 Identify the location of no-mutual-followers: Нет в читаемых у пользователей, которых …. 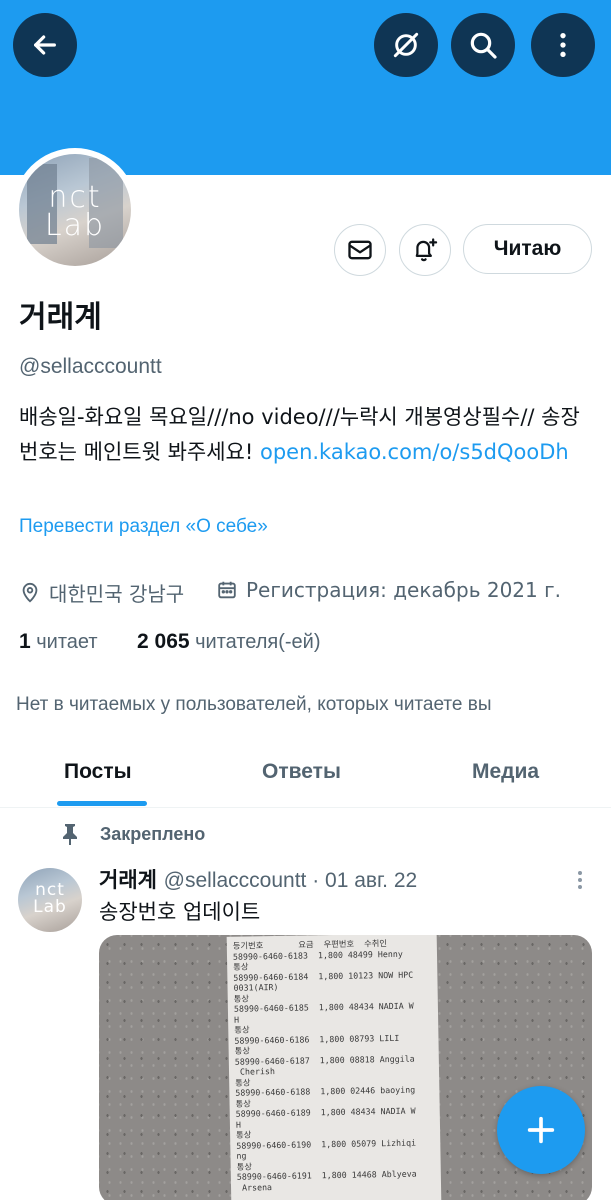
(254, 704).